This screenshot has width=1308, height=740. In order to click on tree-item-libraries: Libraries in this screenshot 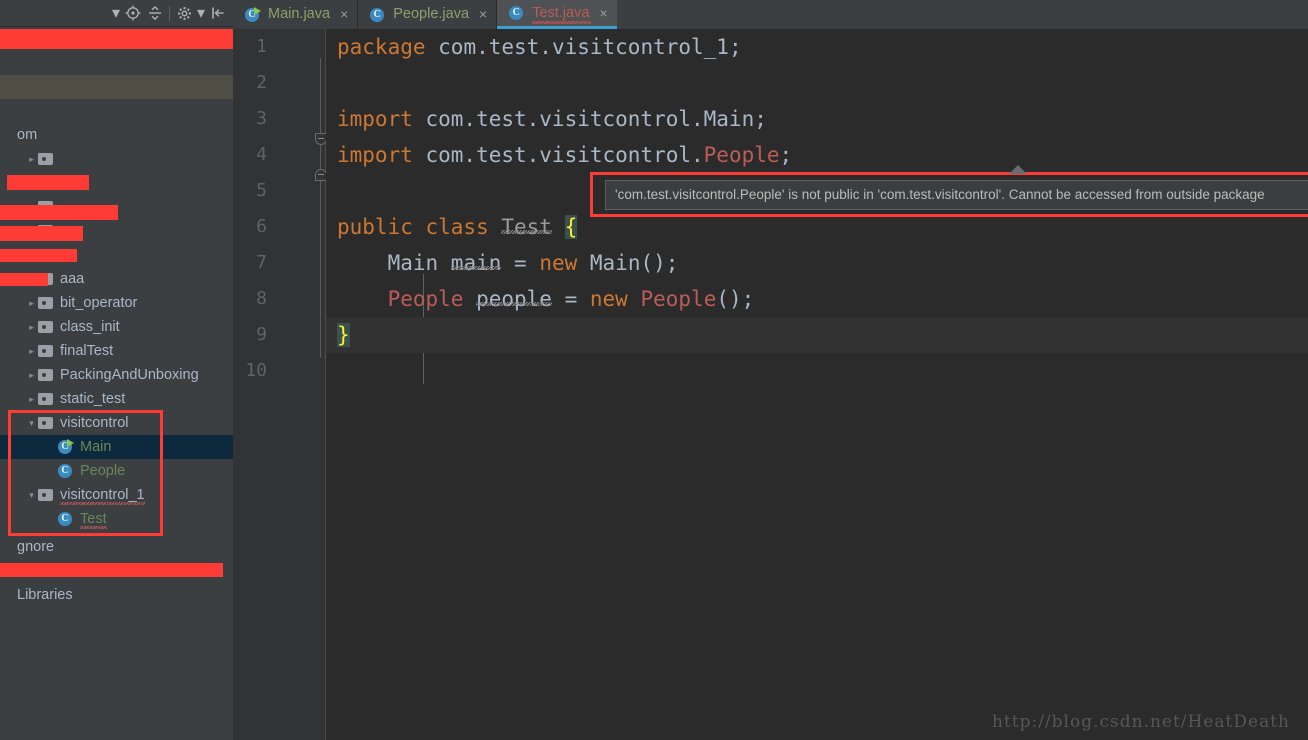, I will do `click(116, 595)`.